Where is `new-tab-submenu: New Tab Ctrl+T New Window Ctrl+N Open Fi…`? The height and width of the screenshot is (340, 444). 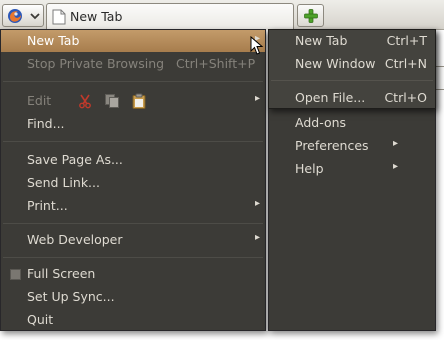 new-tab-submenu: New Tab Ctrl+T New Window Ctrl+N Open Fi… is located at coordinates (352, 69).